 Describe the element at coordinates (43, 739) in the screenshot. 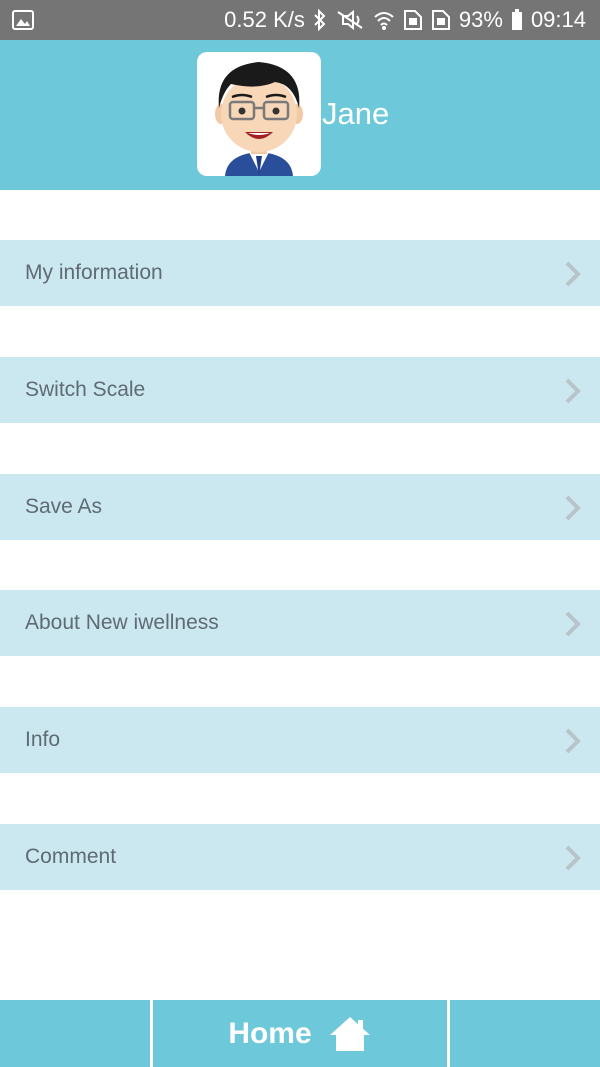

I see `menu-item-label: Info` at that location.